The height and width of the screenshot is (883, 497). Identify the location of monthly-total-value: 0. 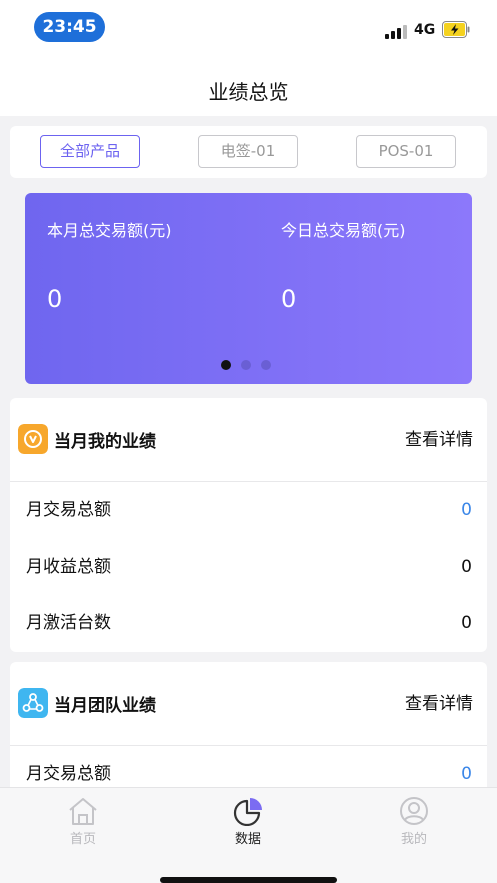
(55, 299).